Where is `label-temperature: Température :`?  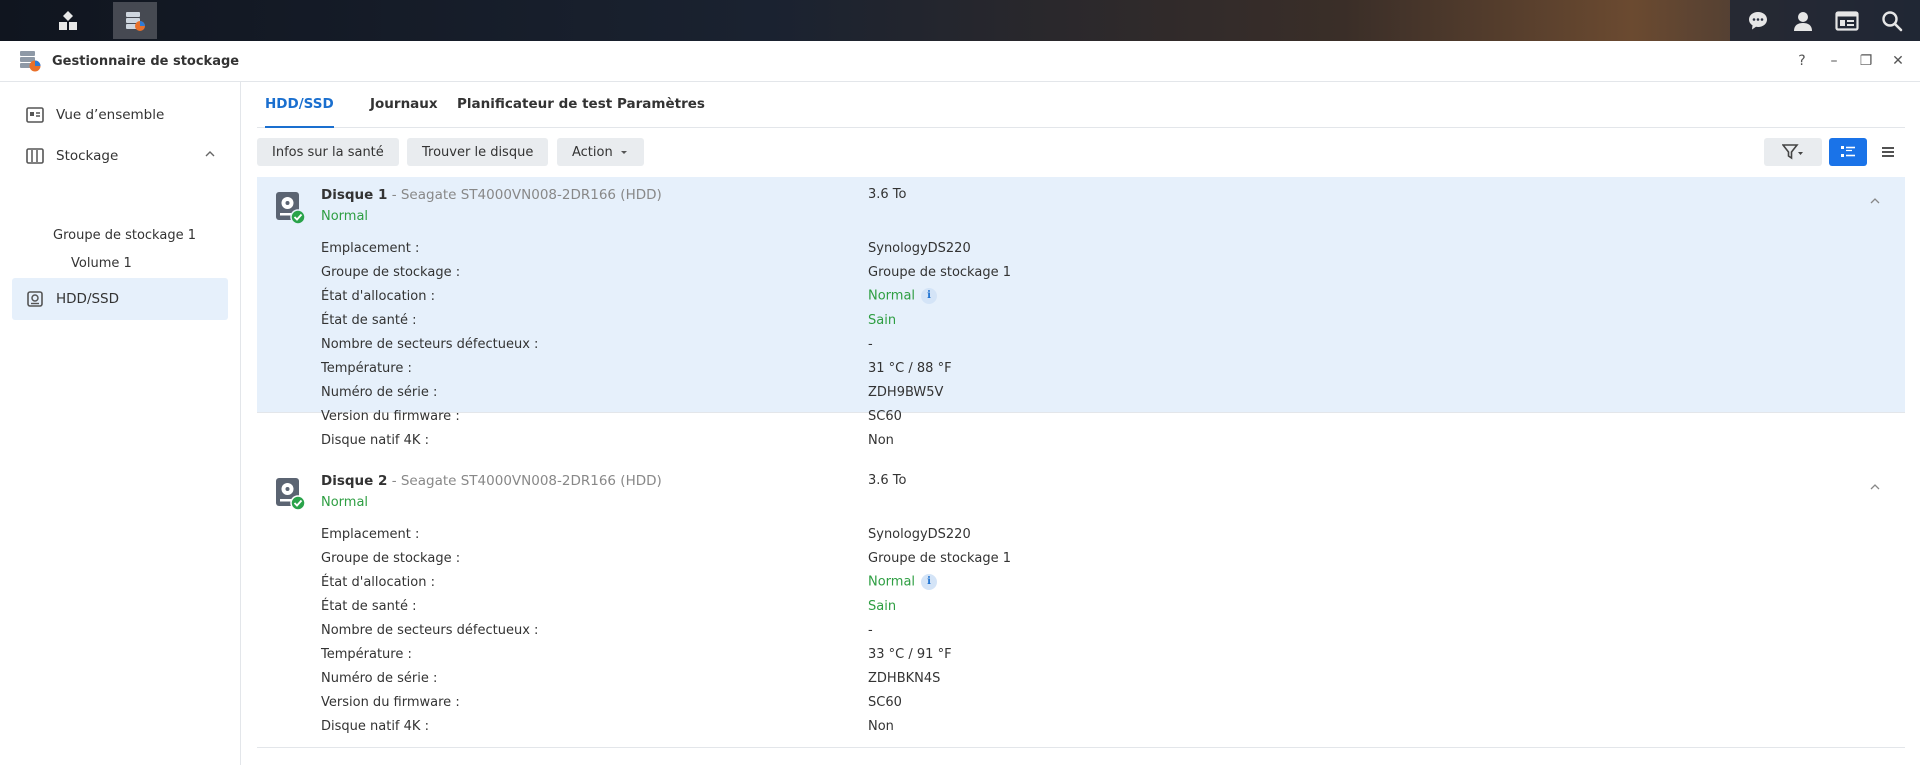 label-temperature: Température : is located at coordinates (366, 654).